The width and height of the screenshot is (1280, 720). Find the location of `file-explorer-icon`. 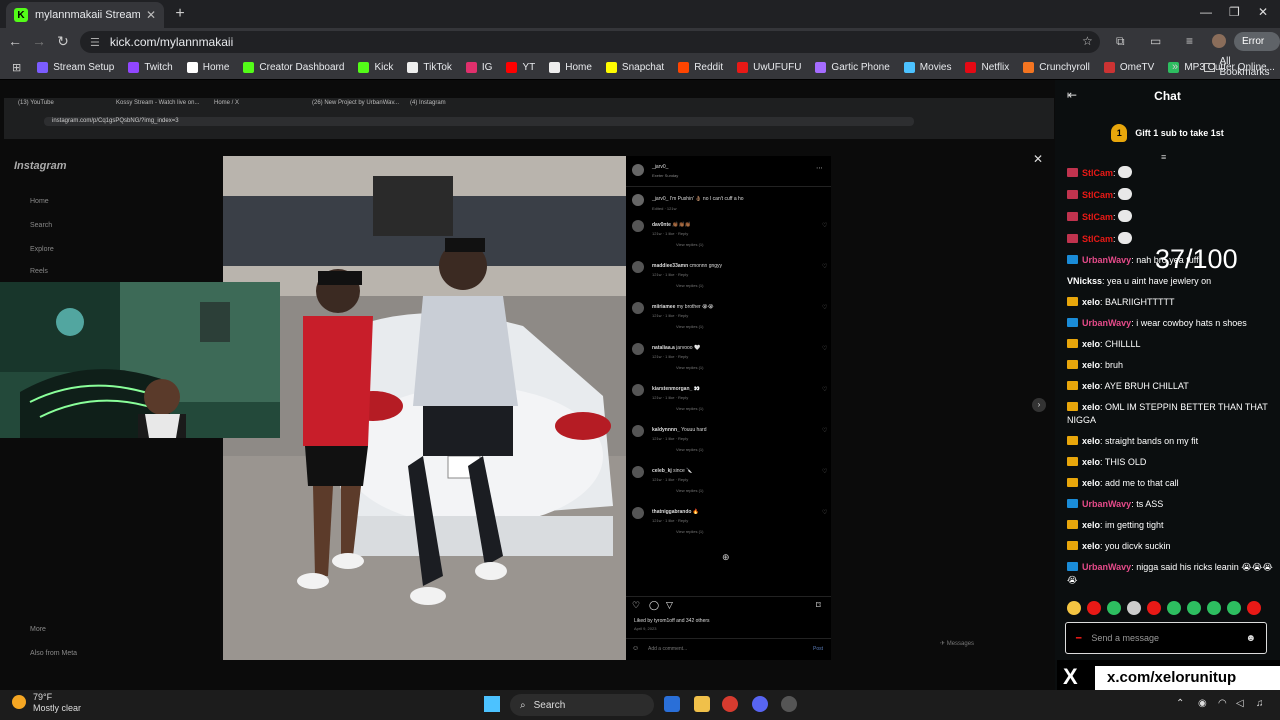

file-explorer-icon is located at coordinates (702, 704).